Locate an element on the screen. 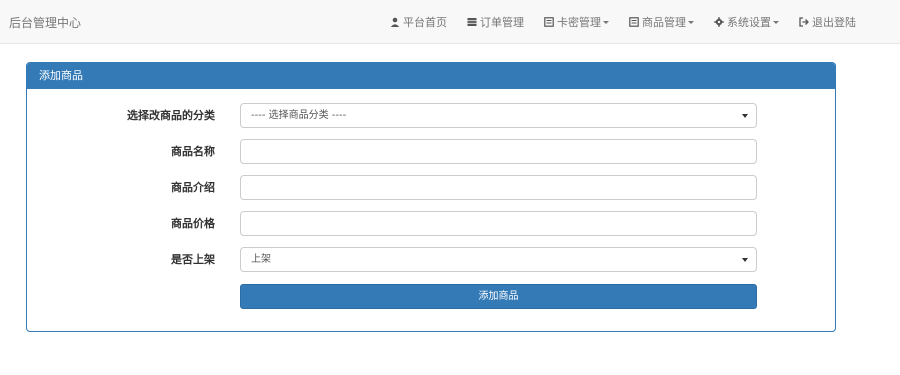  nav-item-label: 卡密管理 is located at coordinates (579, 22).